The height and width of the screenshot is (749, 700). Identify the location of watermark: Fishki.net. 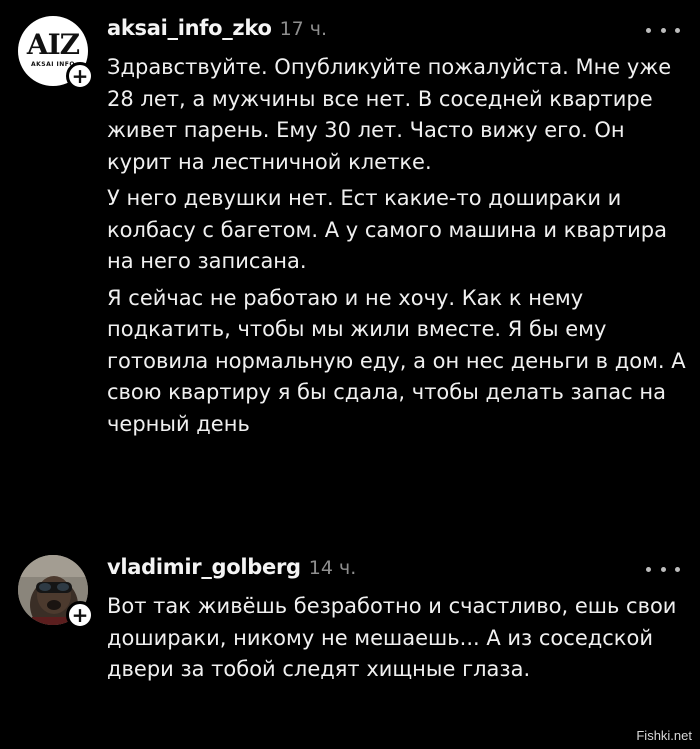
(664, 735).